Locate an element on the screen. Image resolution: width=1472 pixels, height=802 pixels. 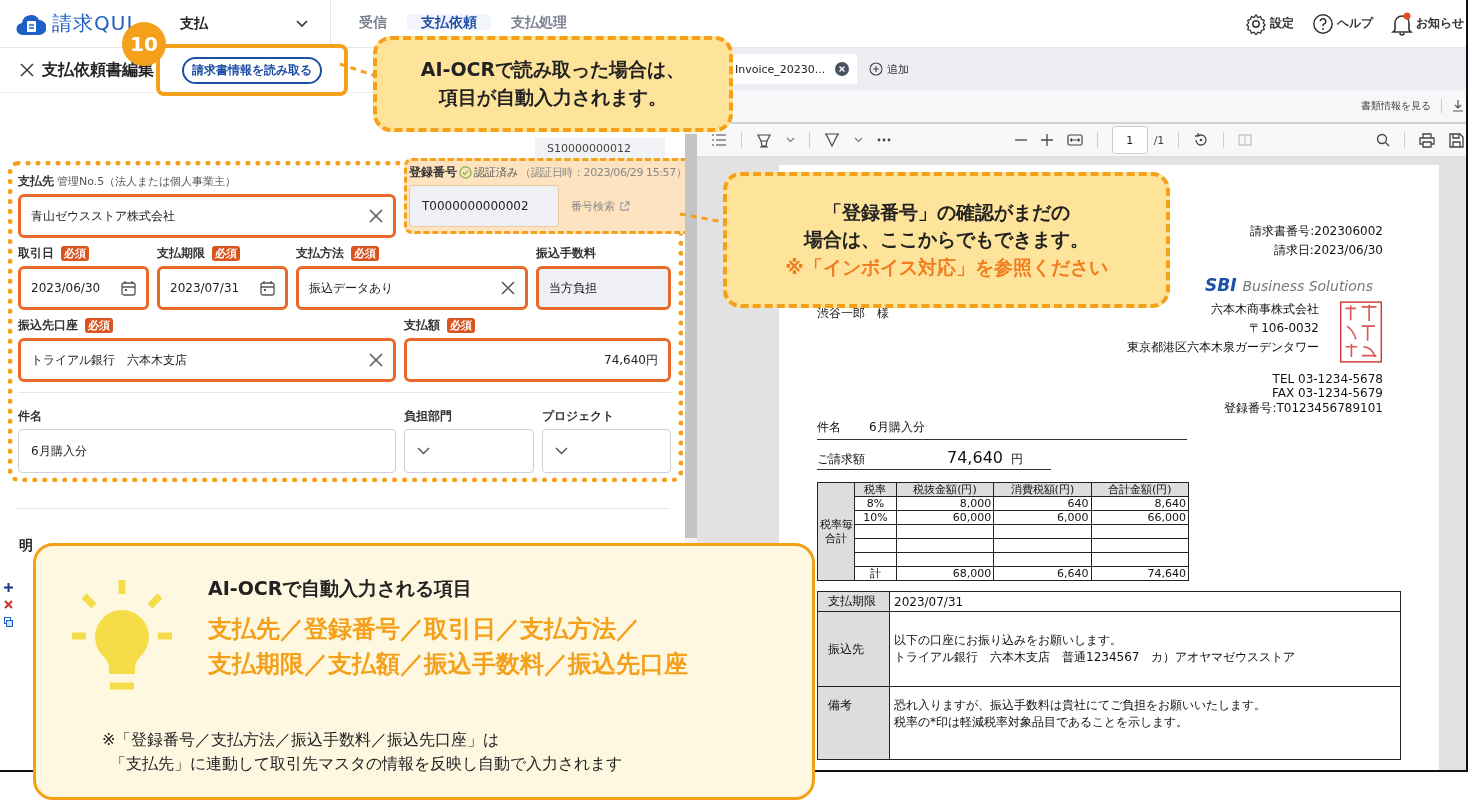
table-cell: 640 is located at coordinates (1042, 503).